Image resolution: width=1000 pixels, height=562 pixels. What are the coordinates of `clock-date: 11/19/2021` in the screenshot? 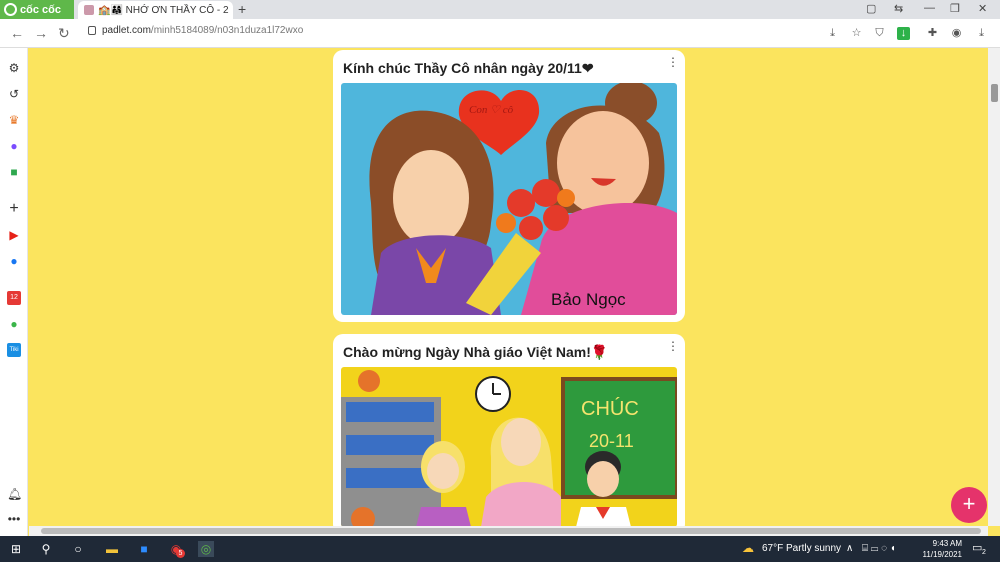 It's located at (942, 554).